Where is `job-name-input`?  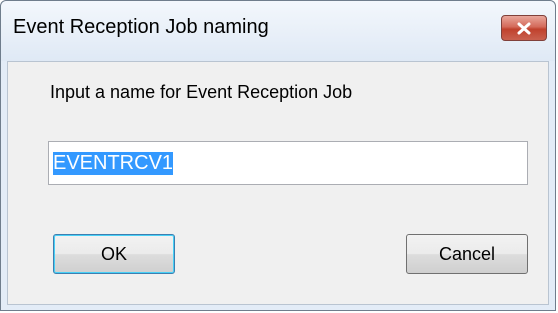 job-name-input is located at coordinates (288, 163).